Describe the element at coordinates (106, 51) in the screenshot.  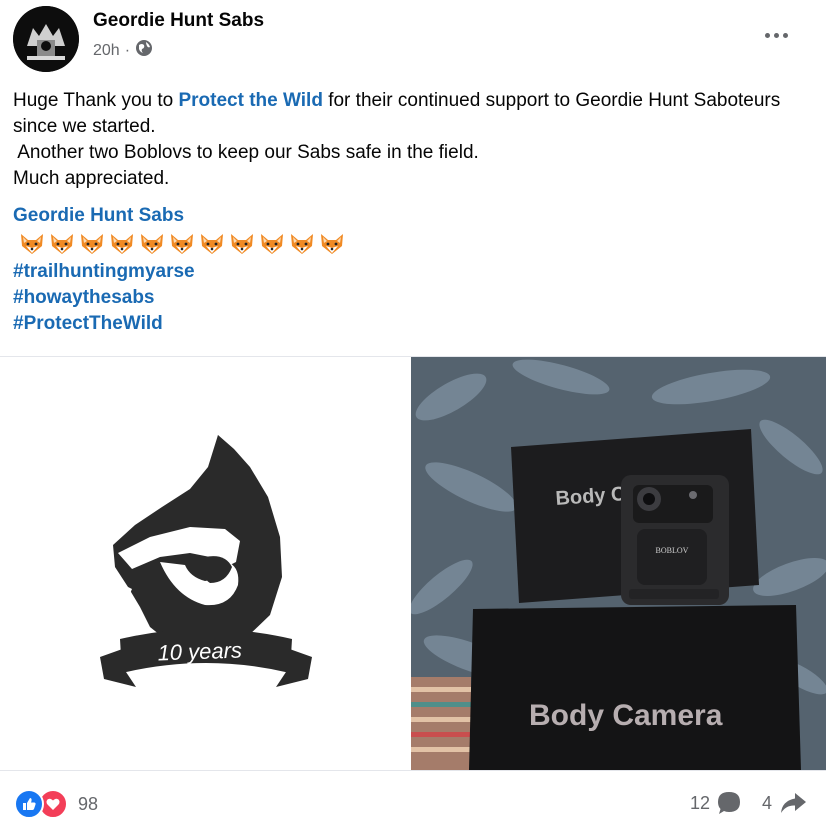
I see `post-timestamp: 20h` at that location.